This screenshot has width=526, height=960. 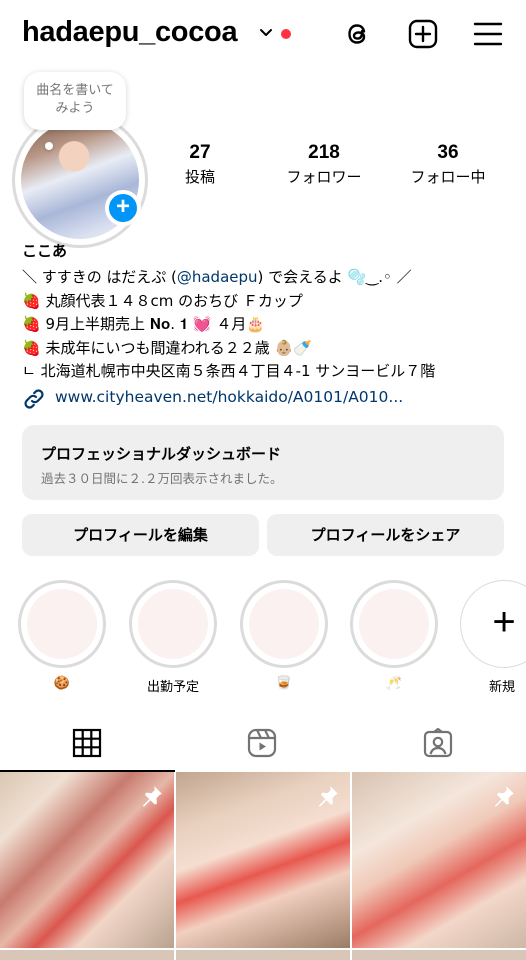 I want to click on link-icon, so click(x=34, y=399).